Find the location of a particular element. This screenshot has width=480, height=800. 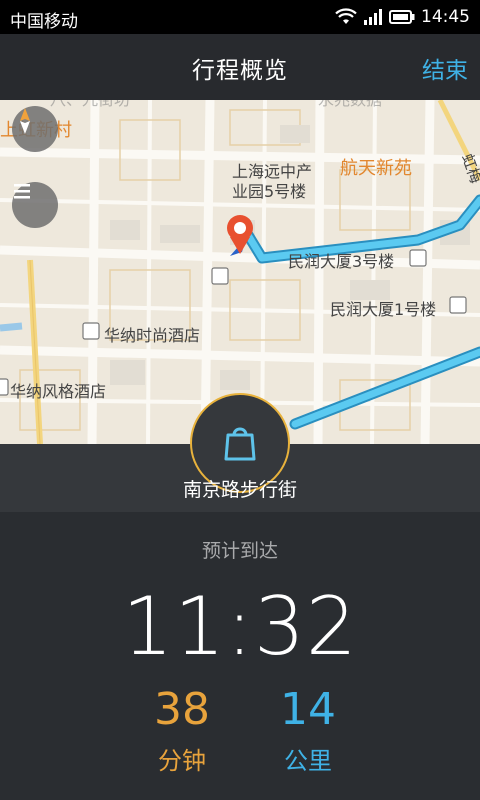

distance-stat: 14 公里 is located at coordinates (308, 730).